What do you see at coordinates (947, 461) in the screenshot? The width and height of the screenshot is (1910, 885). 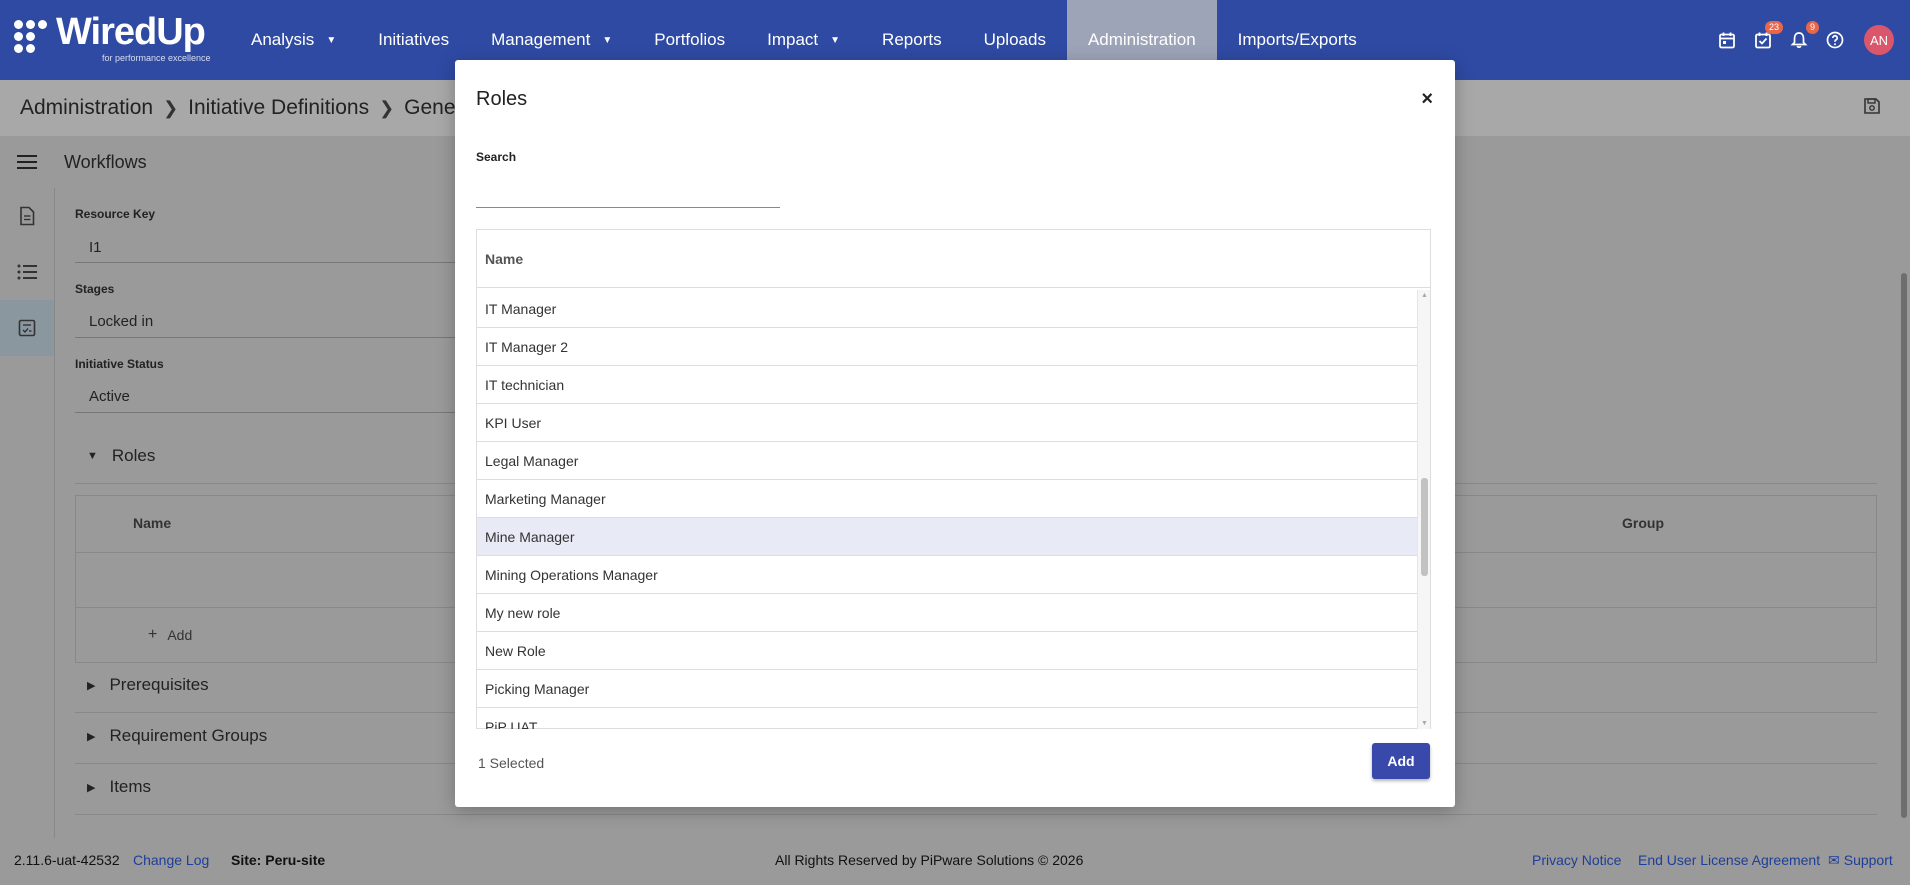 I see `list-item: Legal Manager` at bounding box center [947, 461].